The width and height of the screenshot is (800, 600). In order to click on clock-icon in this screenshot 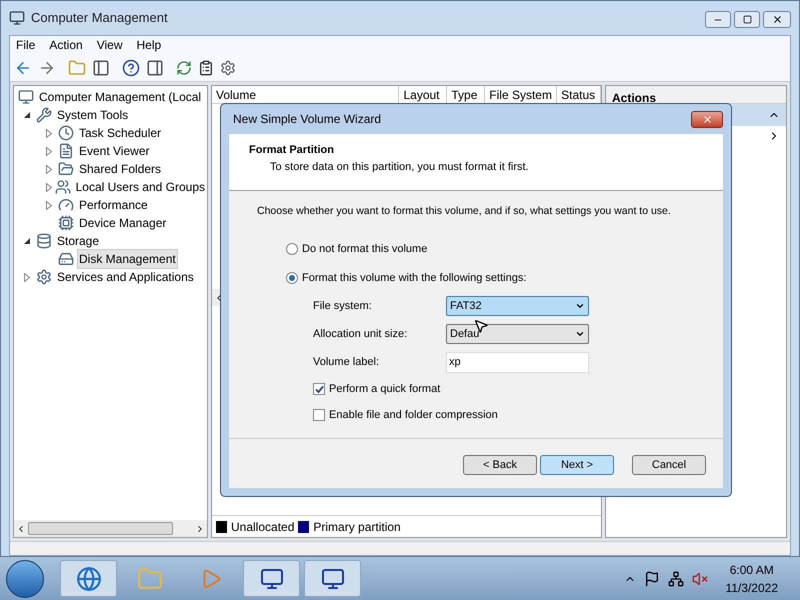, I will do `click(66, 133)`.